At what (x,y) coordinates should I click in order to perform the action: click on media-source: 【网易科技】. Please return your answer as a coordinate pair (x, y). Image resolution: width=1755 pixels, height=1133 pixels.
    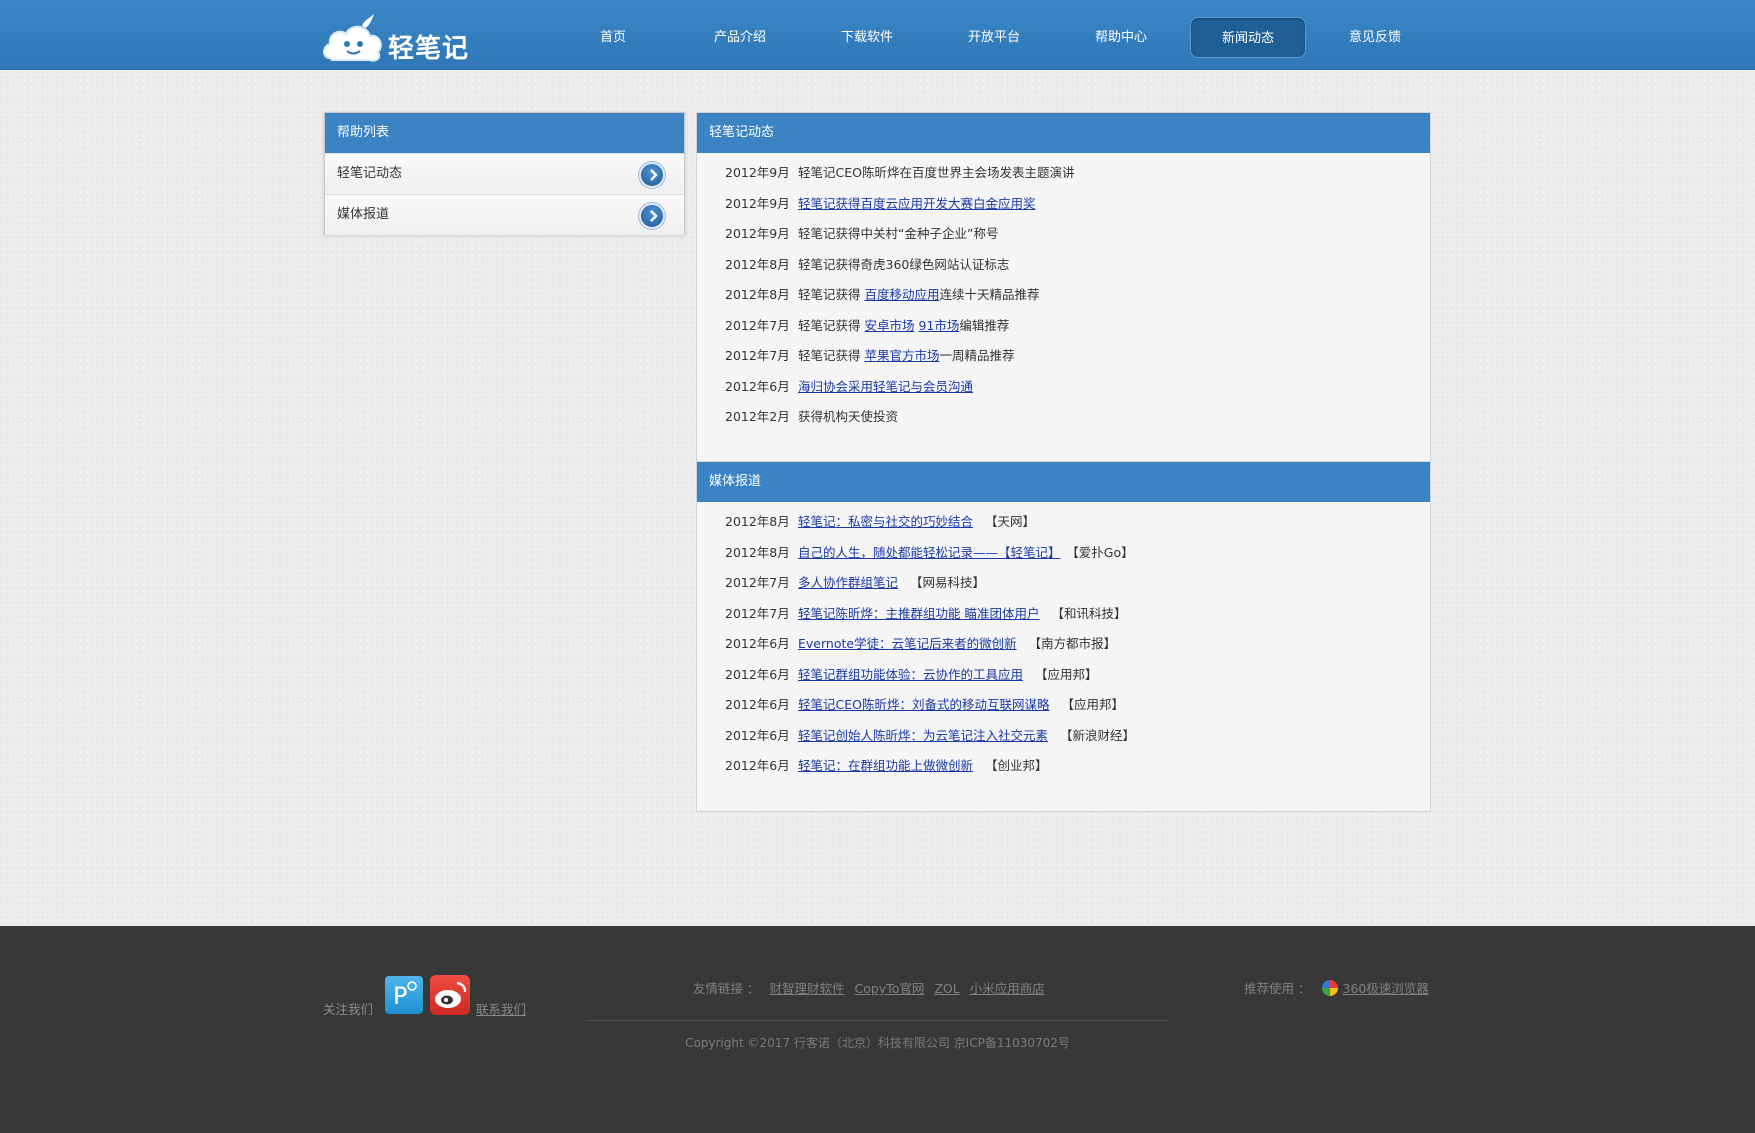
    Looking at the image, I should click on (948, 582).